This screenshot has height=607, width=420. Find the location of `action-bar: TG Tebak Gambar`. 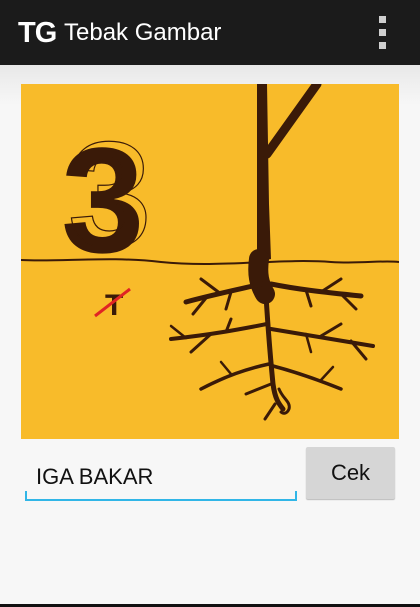

action-bar: TG Tebak Gambar is located at coordinates (210, 32).